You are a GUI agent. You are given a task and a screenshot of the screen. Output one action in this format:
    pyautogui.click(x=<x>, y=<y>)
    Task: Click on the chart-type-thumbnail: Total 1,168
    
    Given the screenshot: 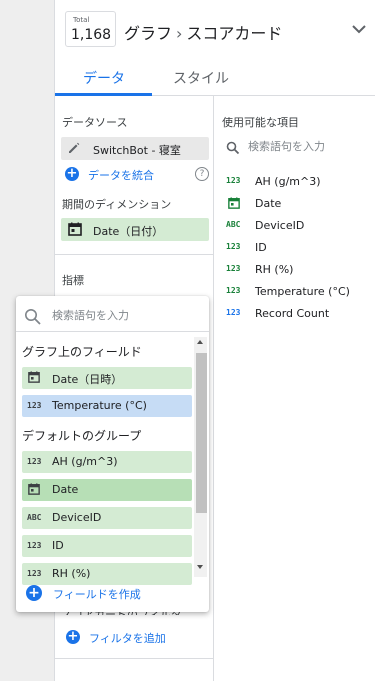 What is the action you would take?
    pyautogui.click(x=90, y=29)
    